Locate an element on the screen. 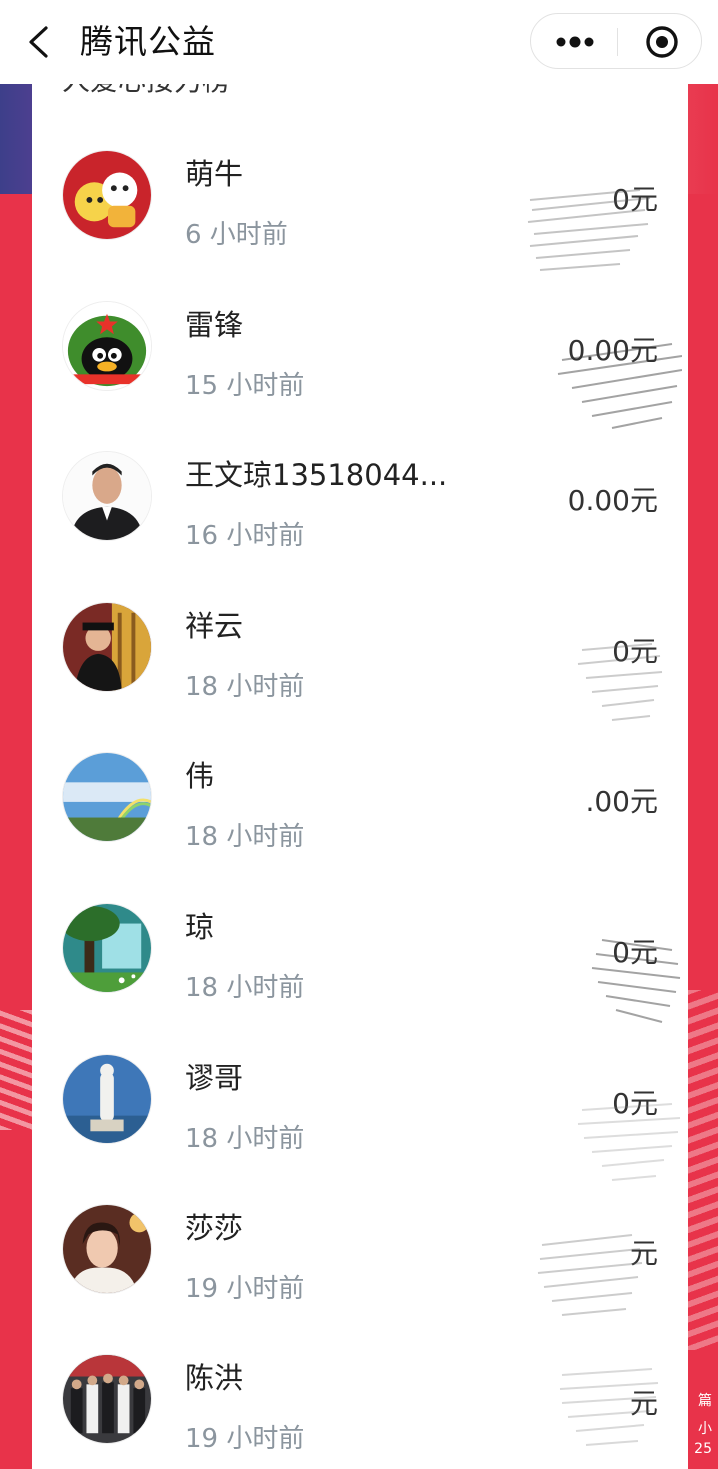 Image resolution: width=718 pixels, height=1469 pixels. capsule-divider is located at coordinates (617, 42).